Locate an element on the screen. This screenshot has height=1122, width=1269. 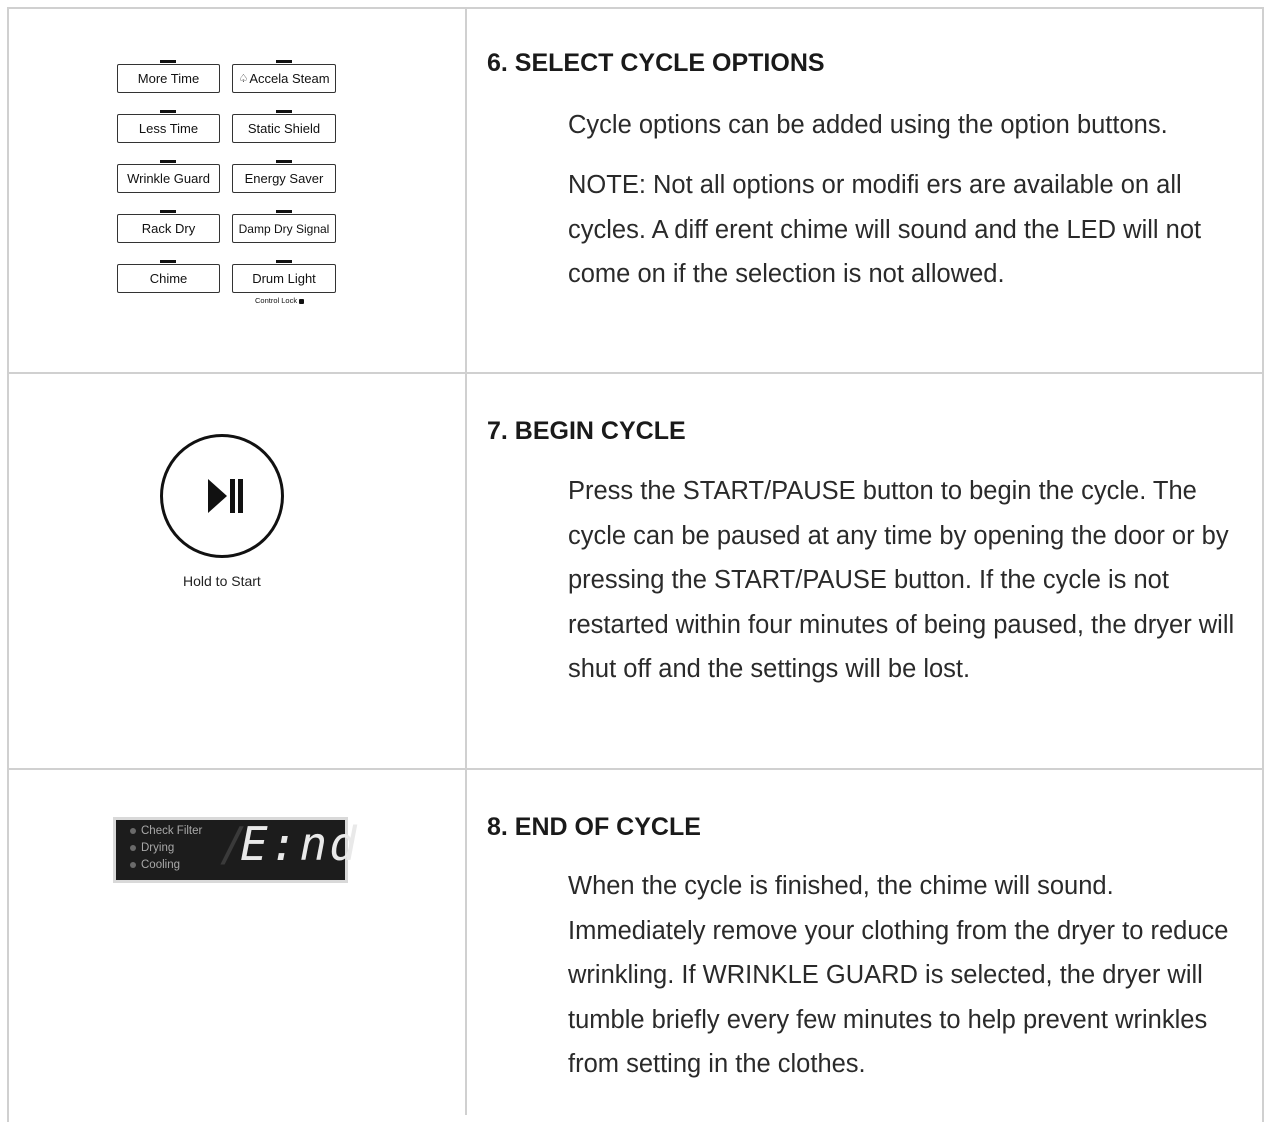
start-pause-button is located at coordinates (222, 496).